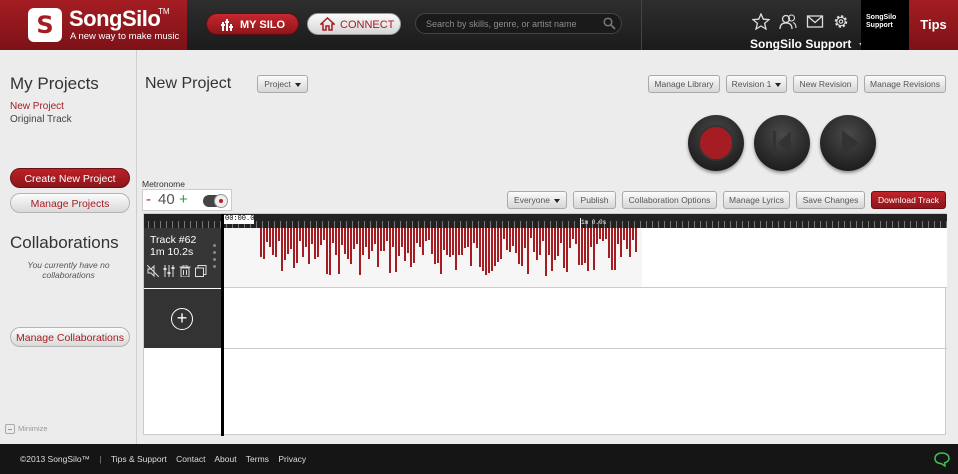 This screenshot has width=958, height=474. I want to click on copyright-text: ©2013 SongSilo™, so click(55, 459).